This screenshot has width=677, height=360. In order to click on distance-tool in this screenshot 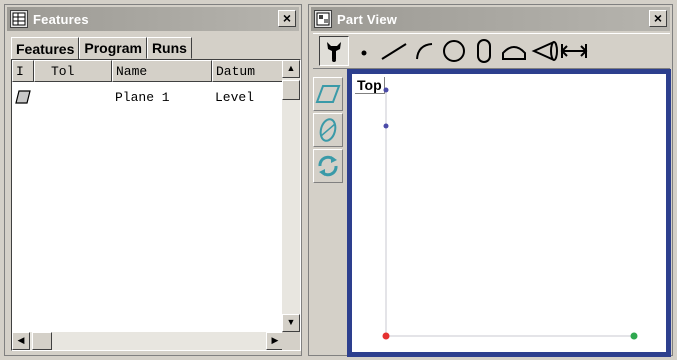, I will do `click(574, 51)`.